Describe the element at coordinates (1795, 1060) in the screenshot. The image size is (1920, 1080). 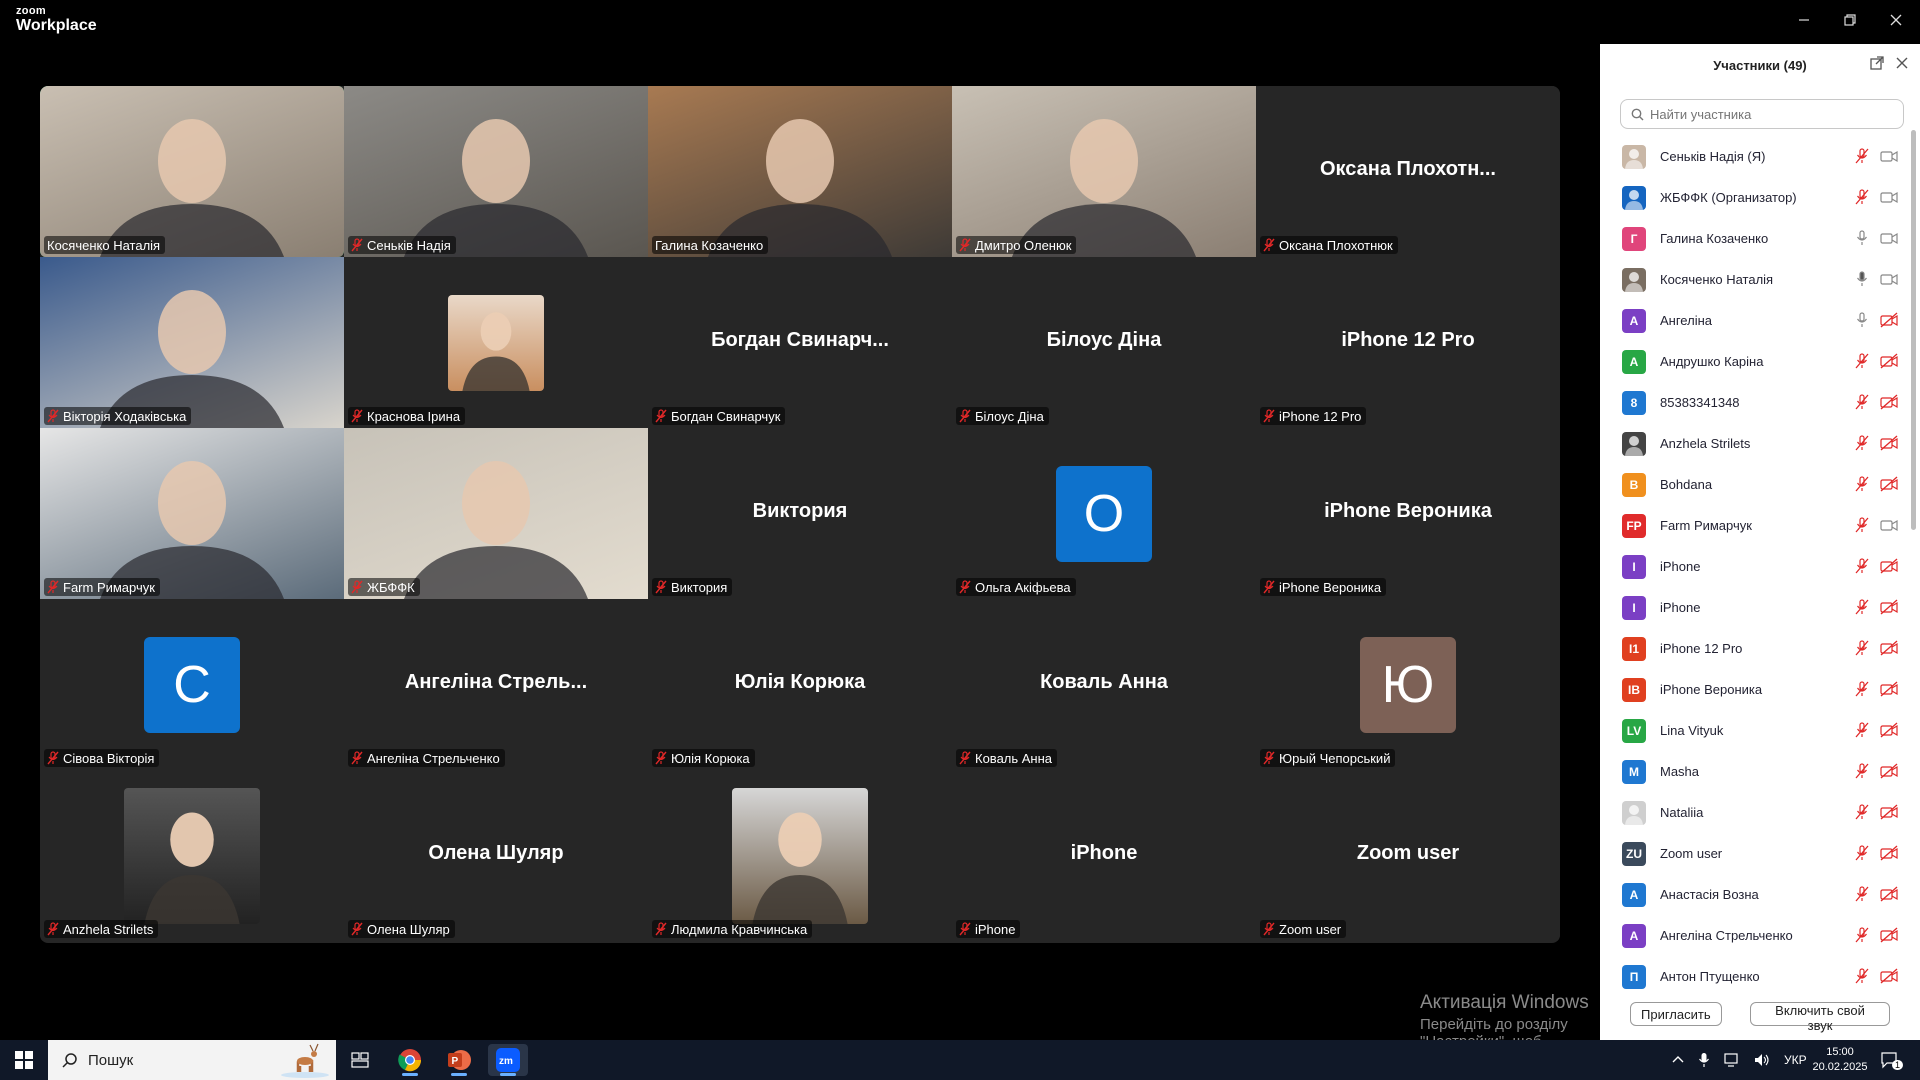
I see `keyboard-language: УКР` at that location.